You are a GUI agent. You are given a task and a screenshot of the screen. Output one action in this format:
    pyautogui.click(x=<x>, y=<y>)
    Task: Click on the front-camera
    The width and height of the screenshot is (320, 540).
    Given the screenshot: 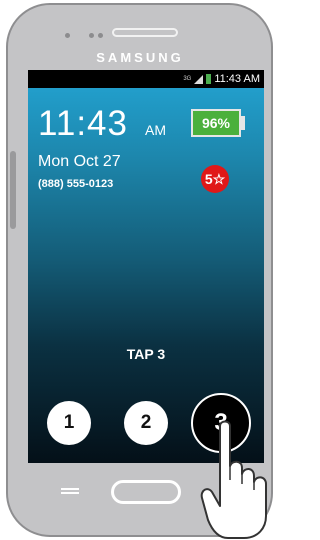 What is the action you would take?
    pyautogui.click(x=91, y=35)
    